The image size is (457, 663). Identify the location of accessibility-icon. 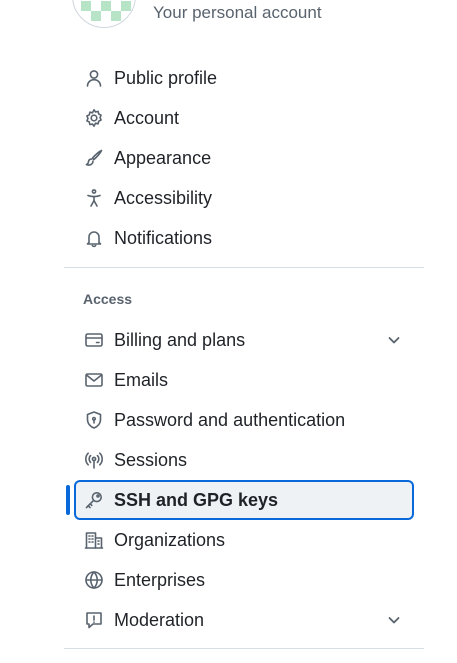
(94, 198).